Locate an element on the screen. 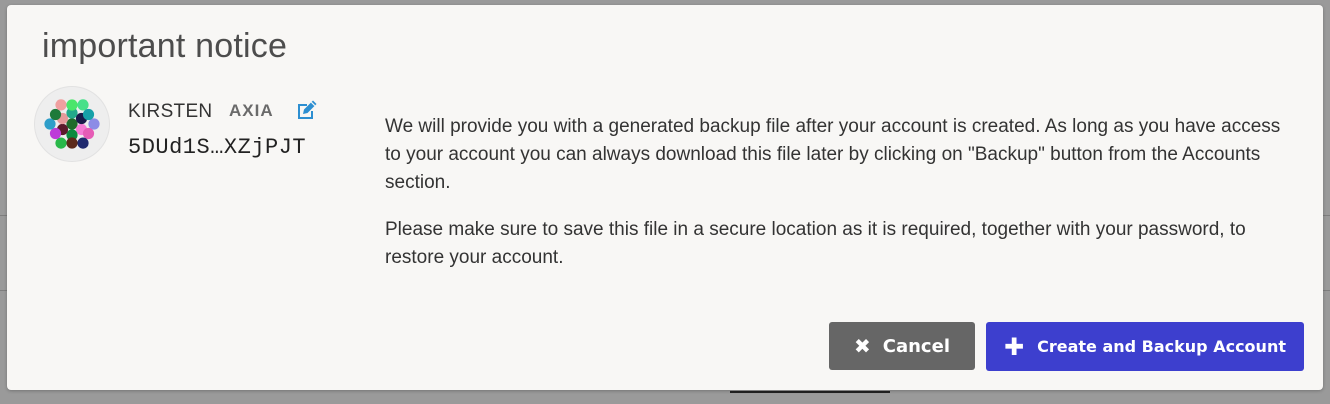 Image resolution: width=1330 pixels, height=404 pixels. account-address: 5DUd1S…XZjPJT is located at coordinates (217, 147).